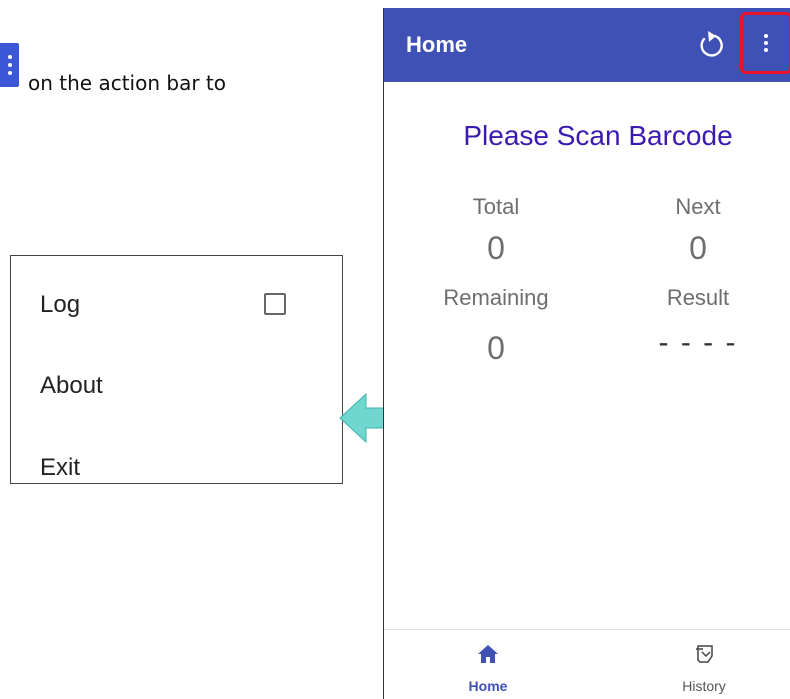 Image resolution: width=790 pixels, height=699 pixels. I want to click on overflow-menu: Log About Exit, so click(176, 369).